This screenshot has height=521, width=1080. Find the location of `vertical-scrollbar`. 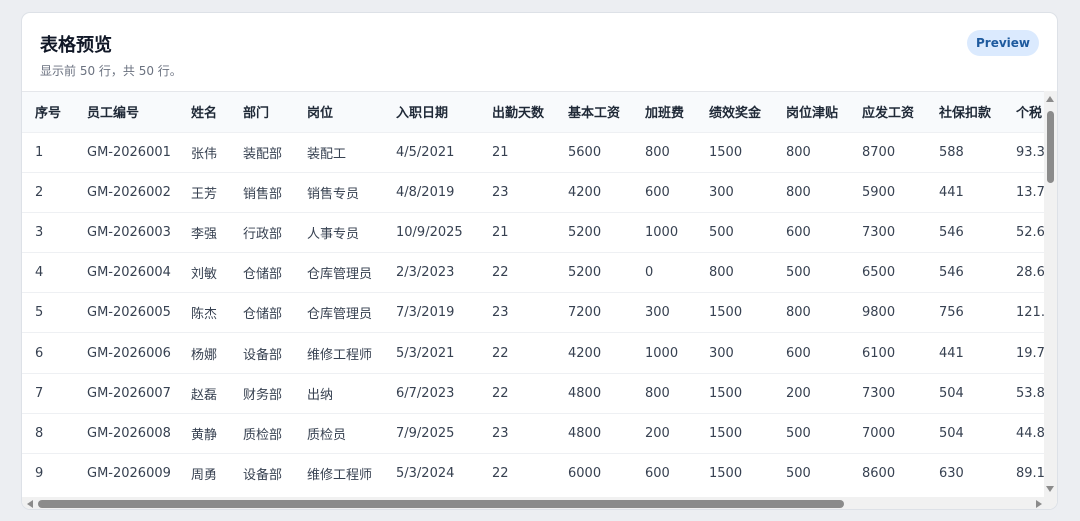

vertical-scrollbar is located at coordinates (1050, 294).